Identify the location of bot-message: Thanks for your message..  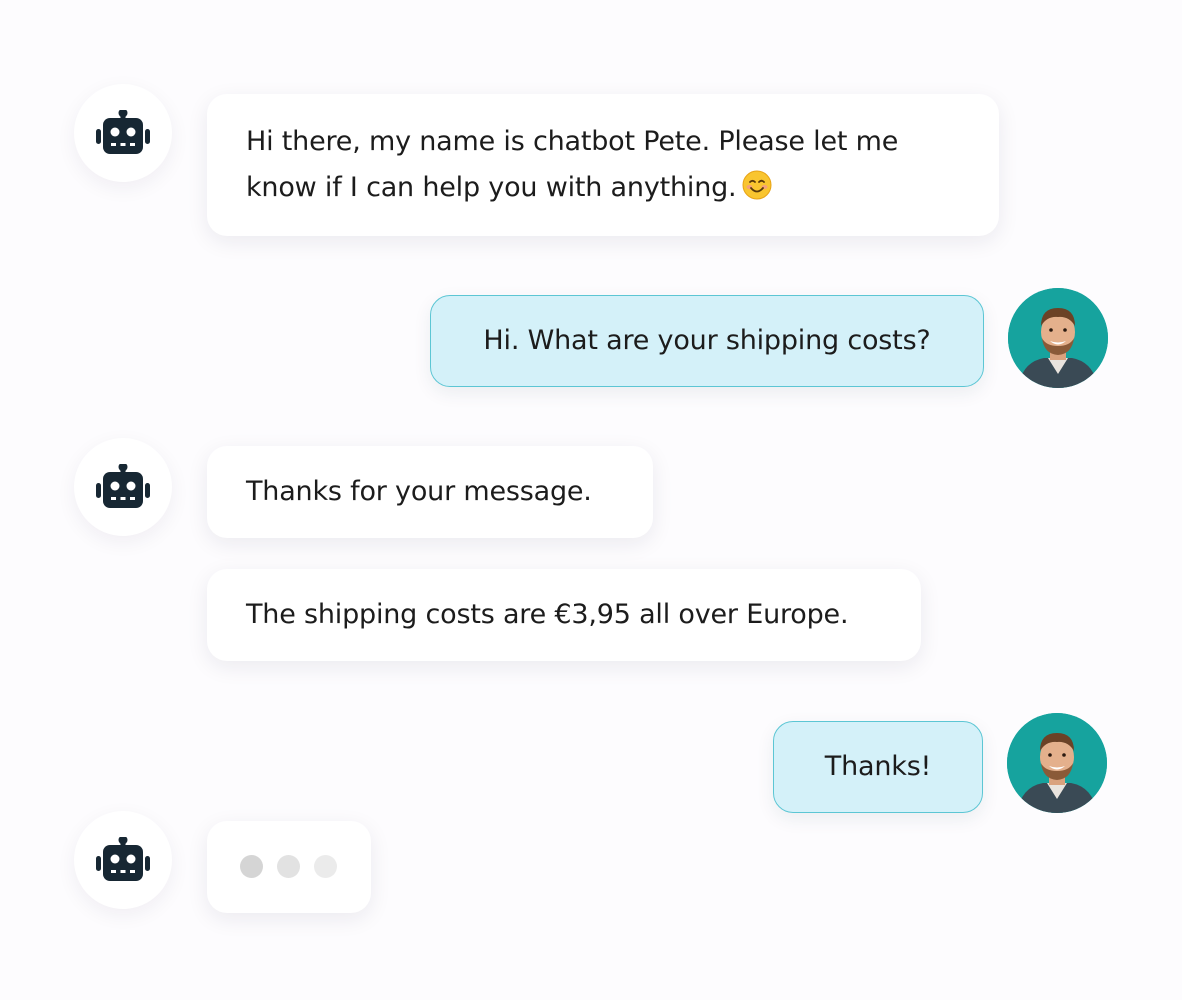
(430, 492).